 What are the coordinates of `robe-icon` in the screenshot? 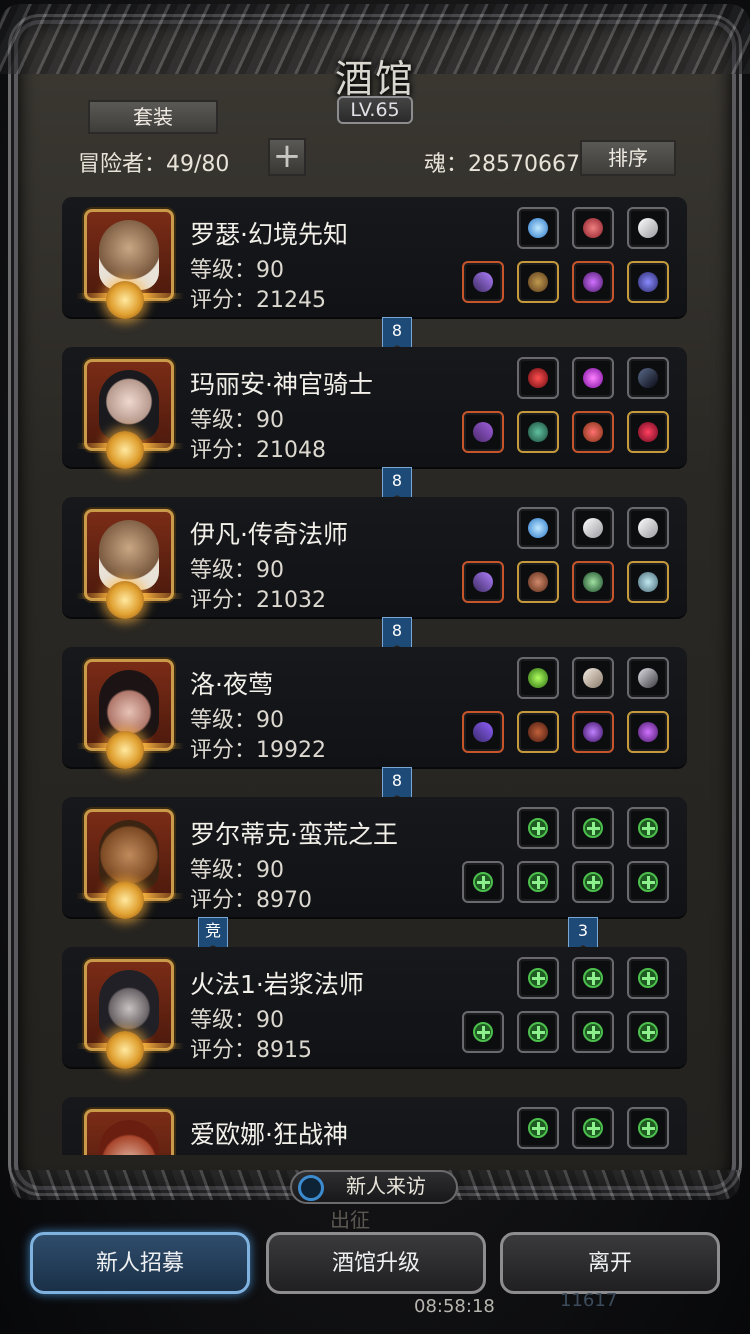 It's located at (538, 582).